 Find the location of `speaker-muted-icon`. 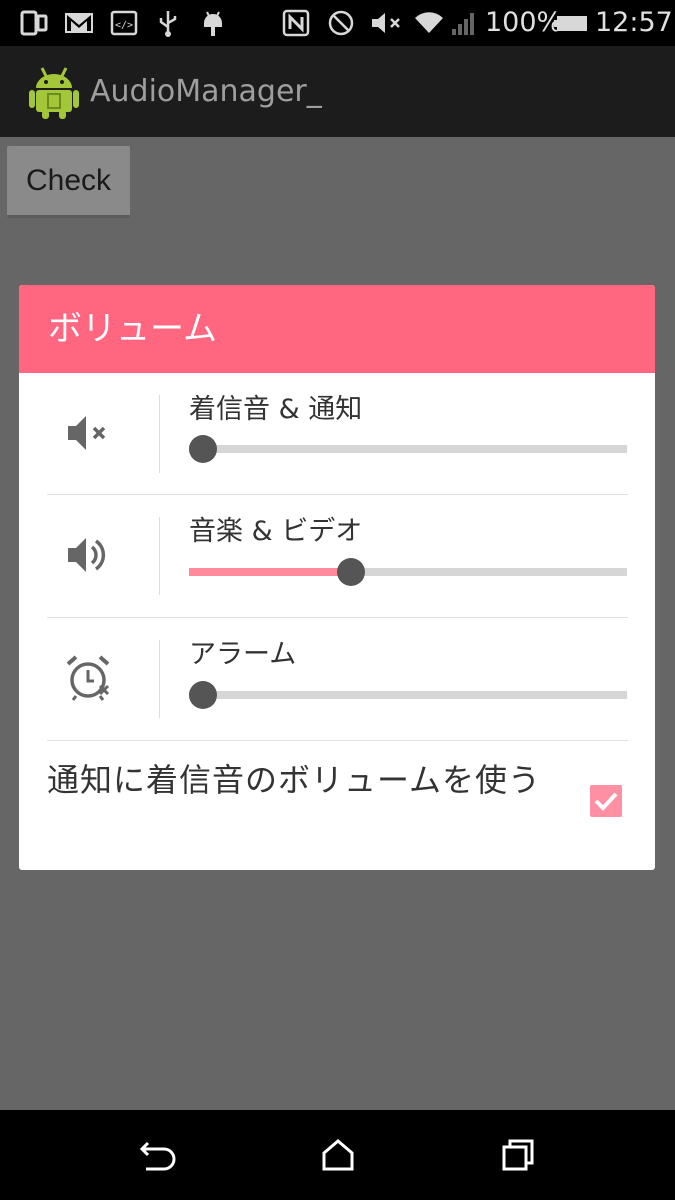

speaker-muted-icon is located at coordinates (87, 433).